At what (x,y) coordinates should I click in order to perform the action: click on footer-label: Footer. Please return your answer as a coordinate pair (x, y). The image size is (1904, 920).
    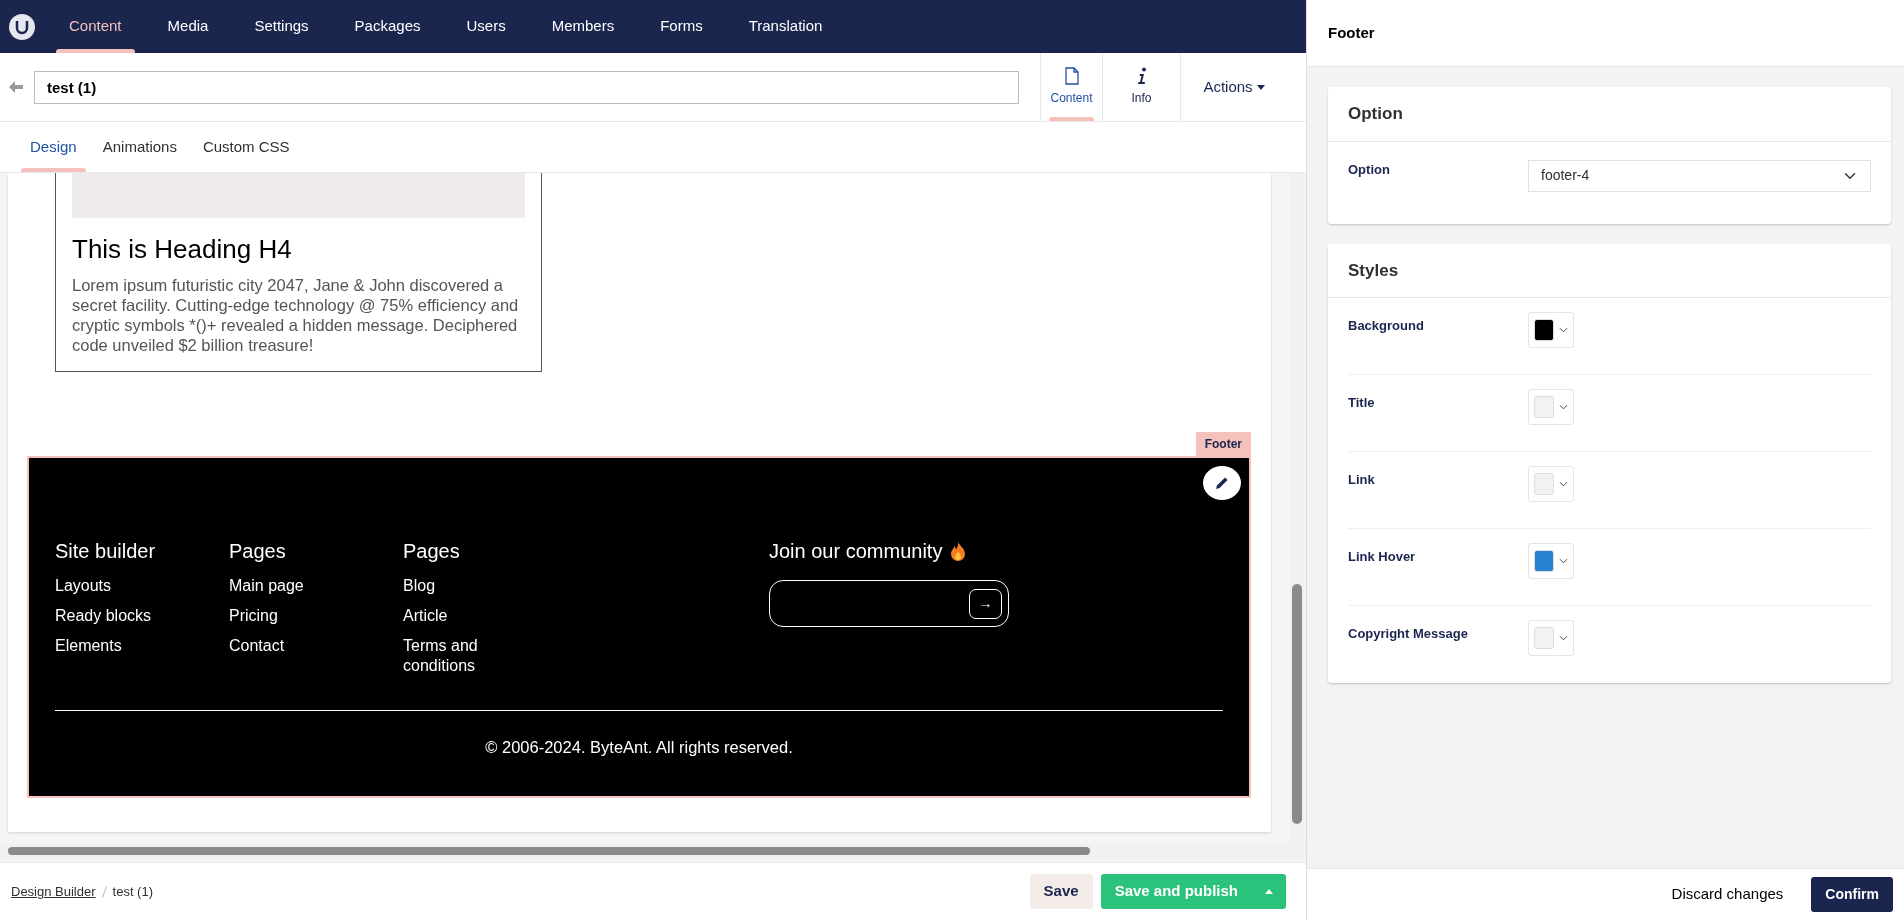
    Looking at the image, I should click on (1223, 444).